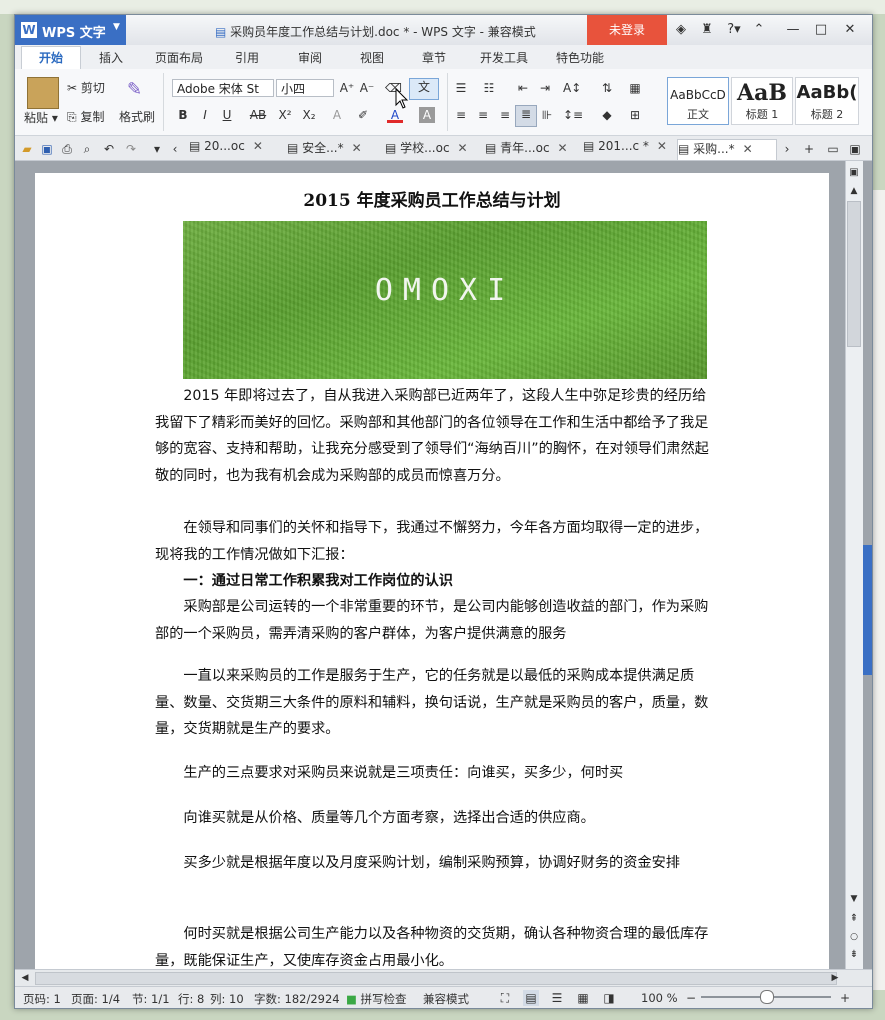  What do you see at coordinates (583, 998) in the screenshot?
I see `web-view-icon: ▦` at bounding box center [583, 998].